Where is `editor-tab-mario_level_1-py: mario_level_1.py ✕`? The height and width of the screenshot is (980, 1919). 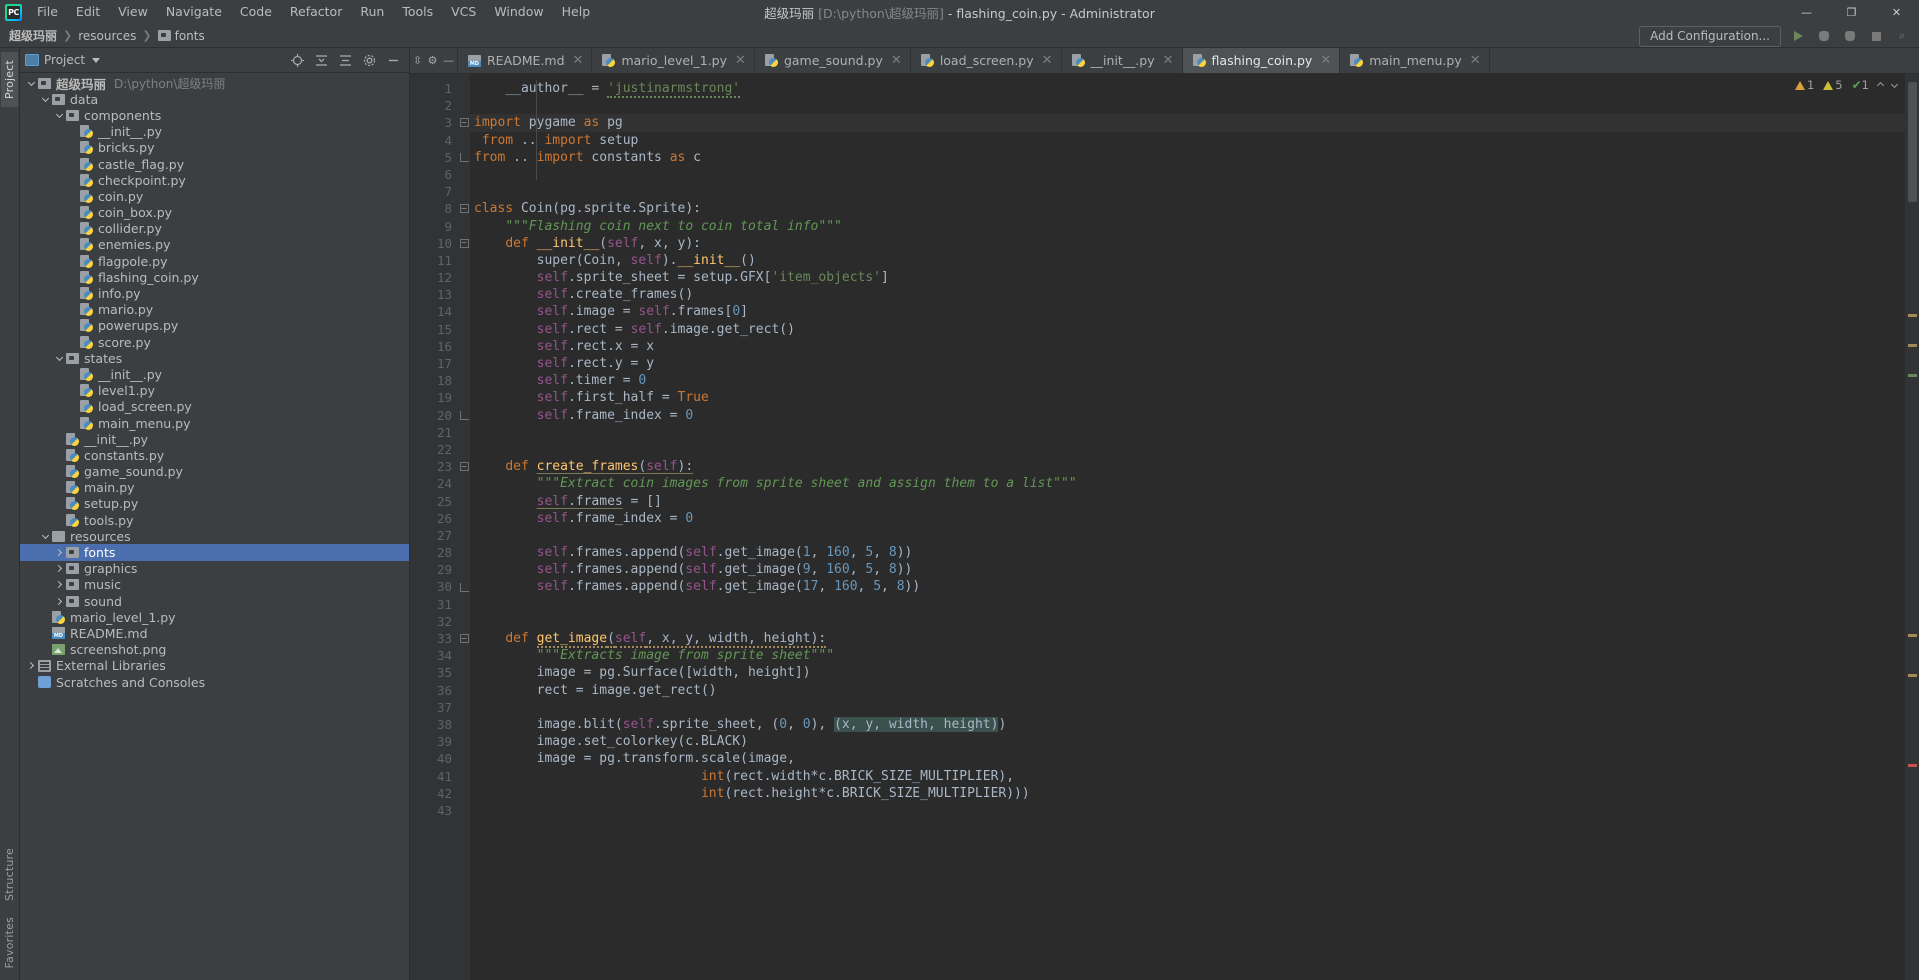 editor-tab-mario_level_1-py: mario_level_1.py ✕ is located at coordinates (673, 60).